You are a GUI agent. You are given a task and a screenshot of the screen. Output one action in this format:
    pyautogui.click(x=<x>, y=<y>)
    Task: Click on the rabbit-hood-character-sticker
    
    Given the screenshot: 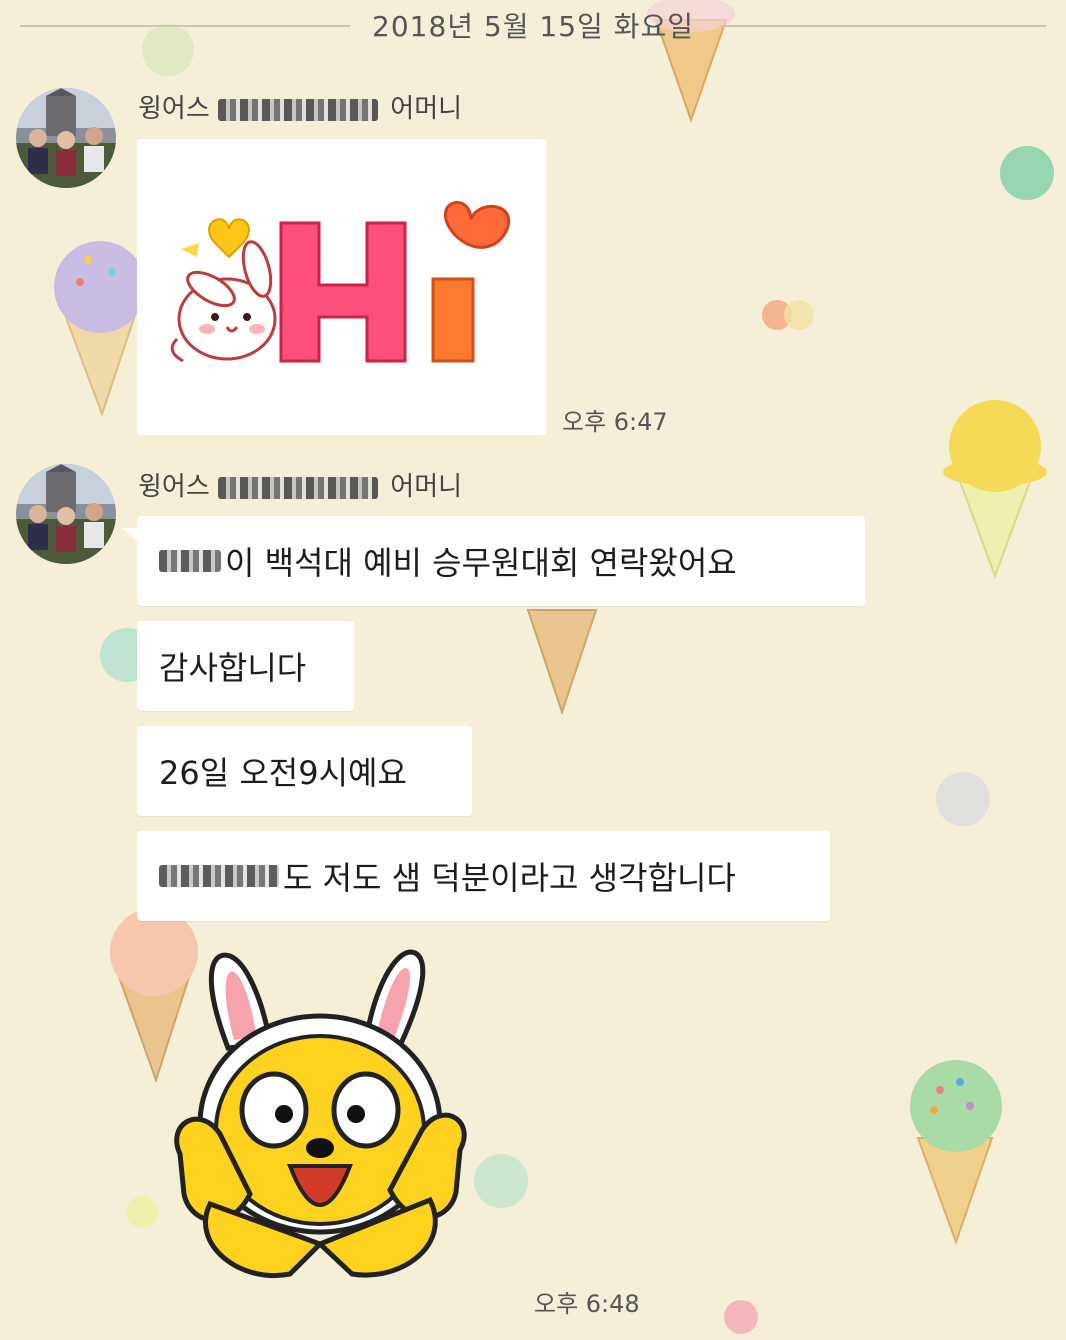 What is the action you would take?
    pyautogui.click(x=330, y=1120)
    